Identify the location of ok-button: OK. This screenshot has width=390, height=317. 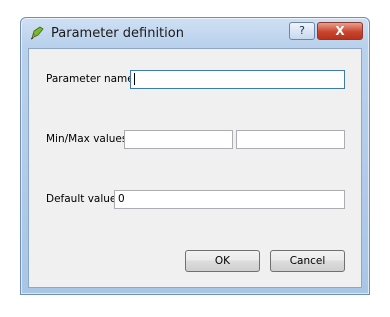
(222, 261).